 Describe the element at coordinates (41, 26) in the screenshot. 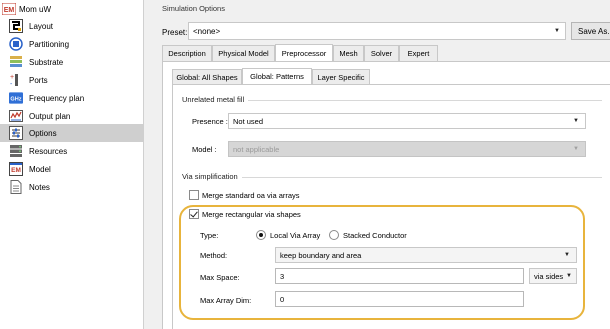

I see `tree-item-label: Layout` at that location.